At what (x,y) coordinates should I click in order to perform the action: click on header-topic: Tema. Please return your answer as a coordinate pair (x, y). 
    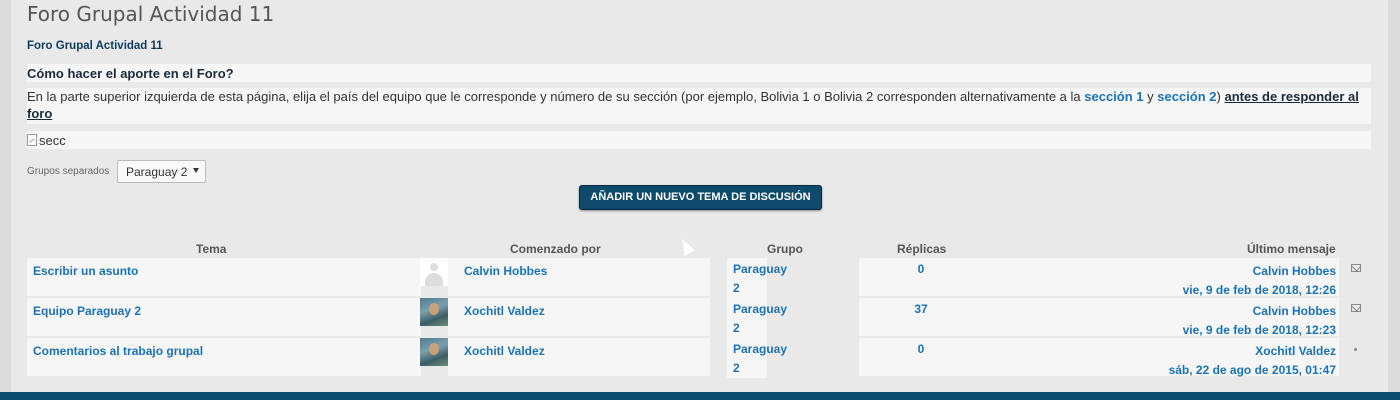
    Looking at the image, I should click on (211, 249).